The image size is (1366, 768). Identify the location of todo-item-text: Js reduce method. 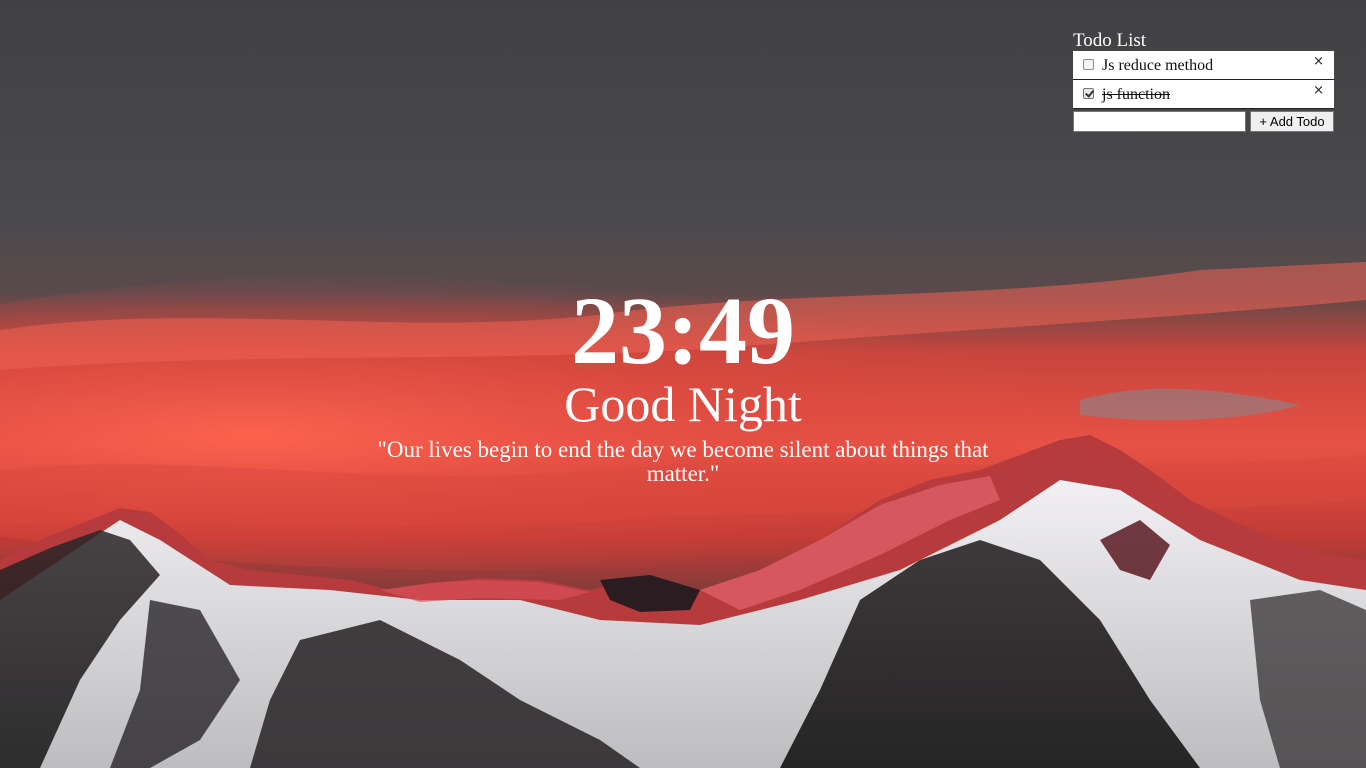
(1158, 65).